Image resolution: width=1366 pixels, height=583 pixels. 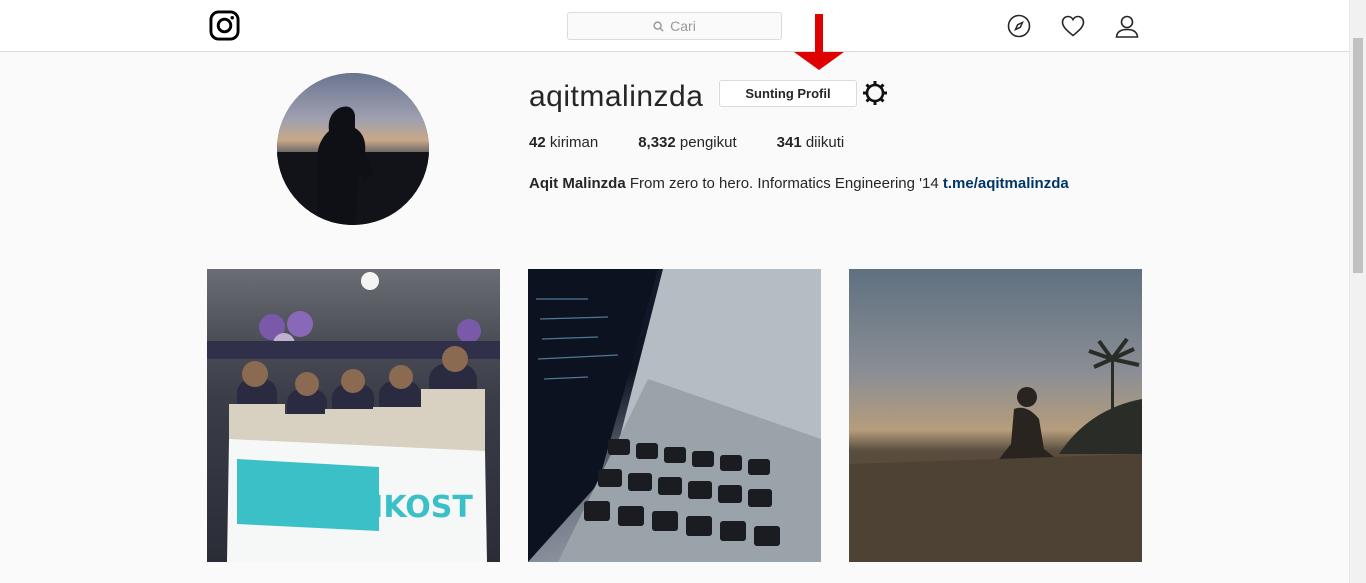 I want to click on gear-icon, so click(x=875, y=93).